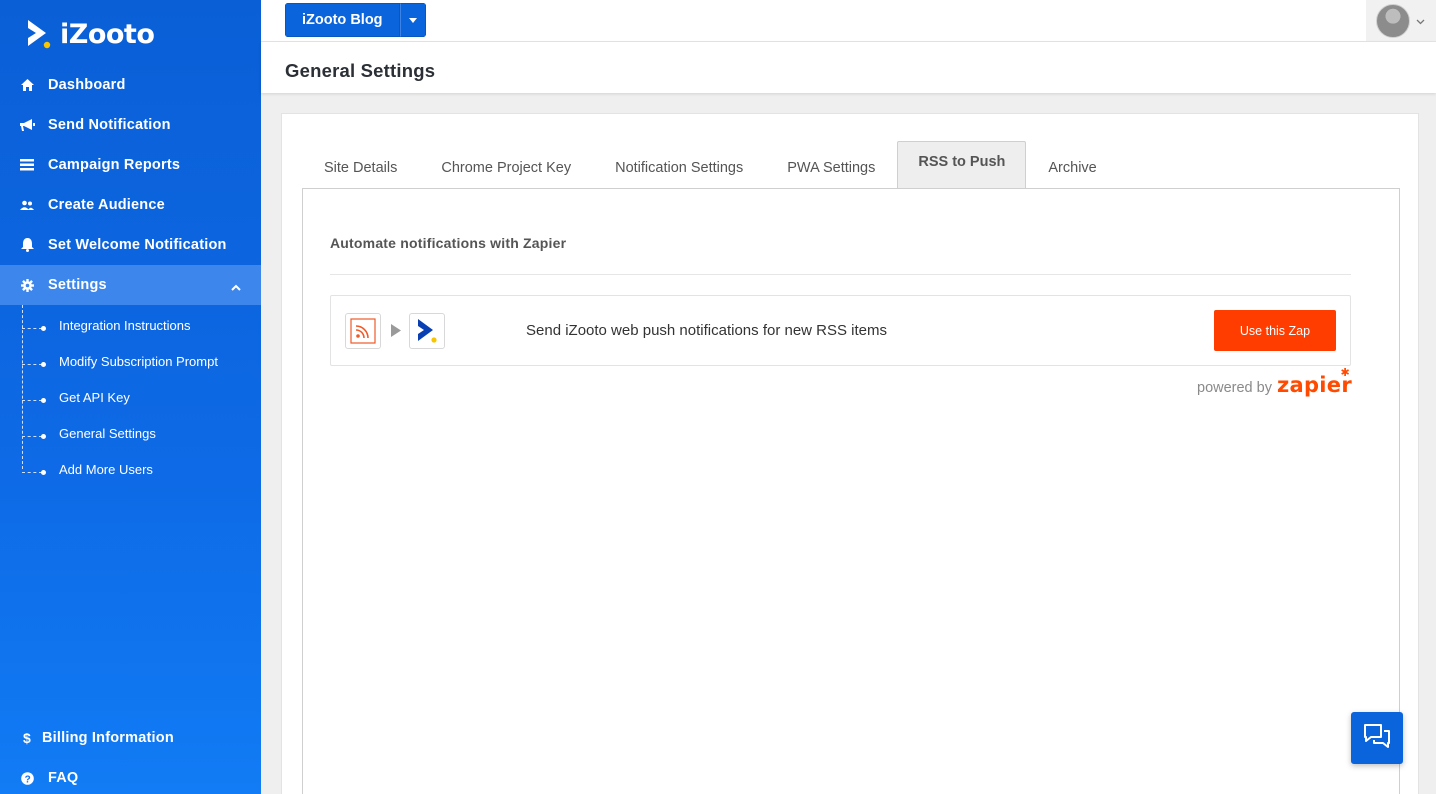 This screenshot has height=794, width=1436. I want to click on play-arrow-icon, so click(396, 333).